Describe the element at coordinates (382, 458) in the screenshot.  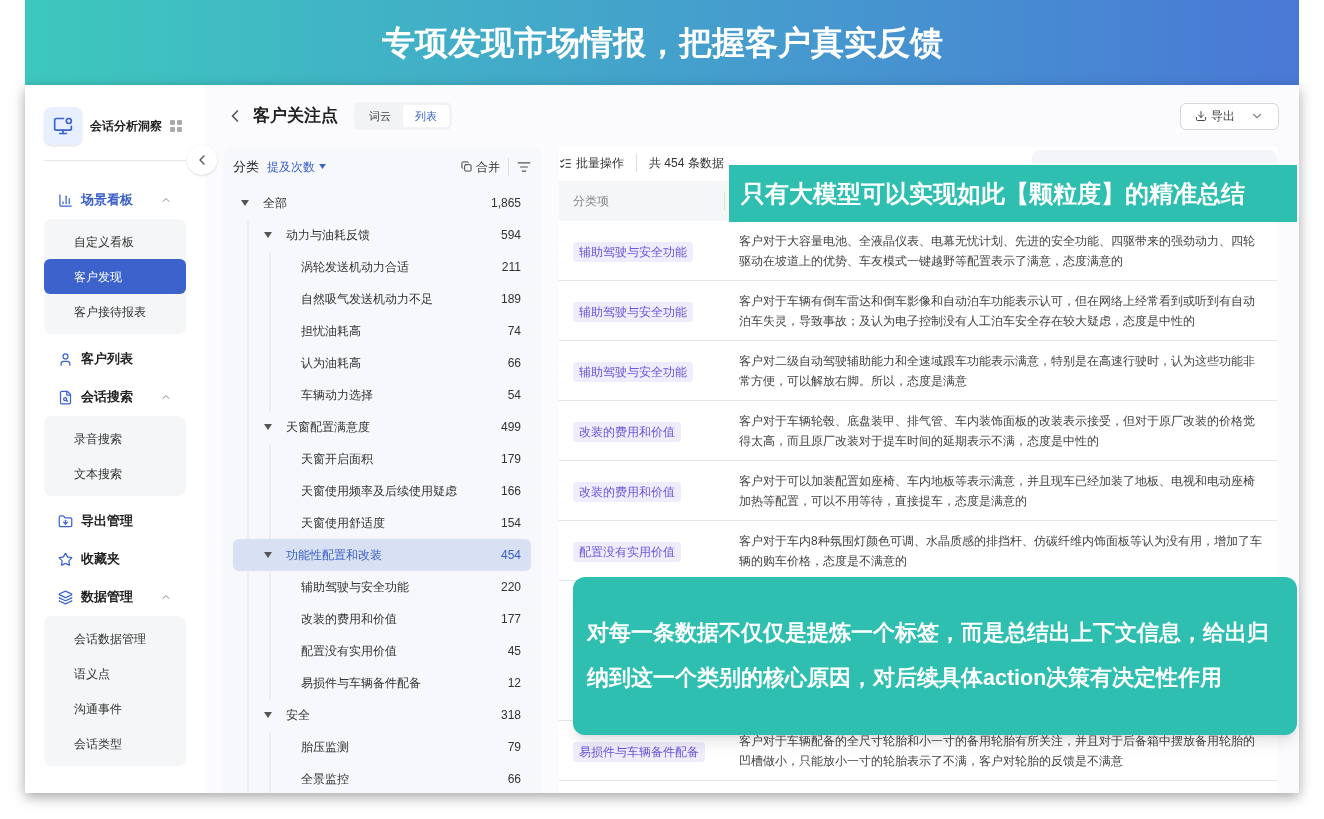
I see `tree-item: 天窗开启面积 179` at that location.